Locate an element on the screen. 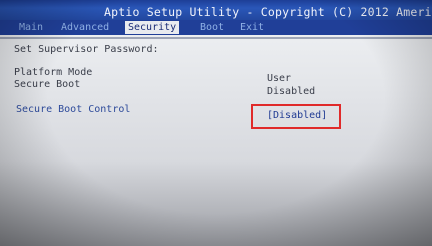  tab-security: Security is located at coordinates (152, 27).